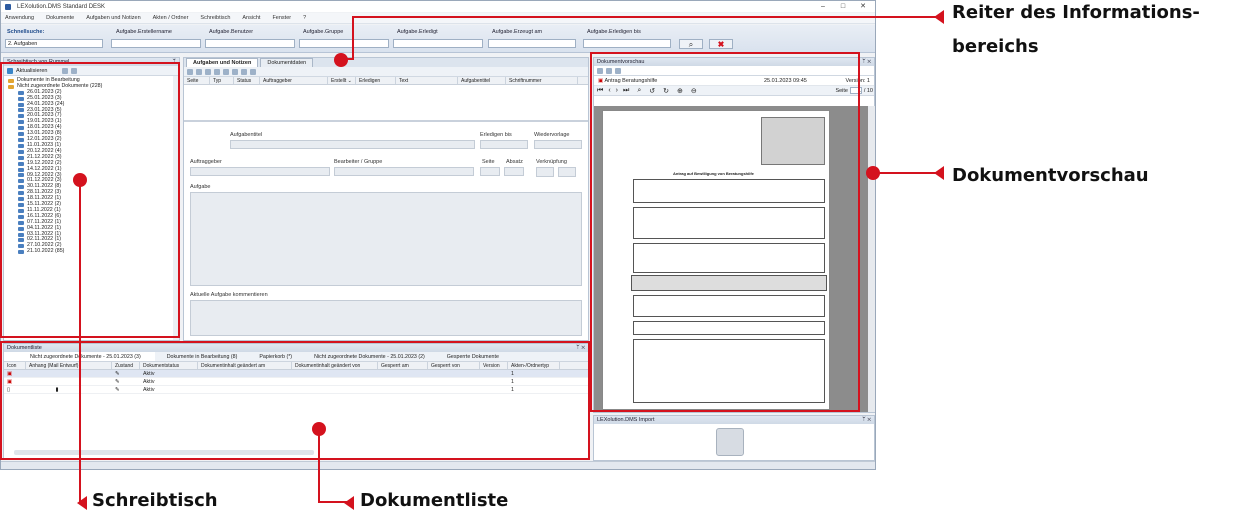 This screenshot has width=1255, height=517. Describe the element at coordinates (490, 171) in the screenshot. I see `input-seite` at that location.